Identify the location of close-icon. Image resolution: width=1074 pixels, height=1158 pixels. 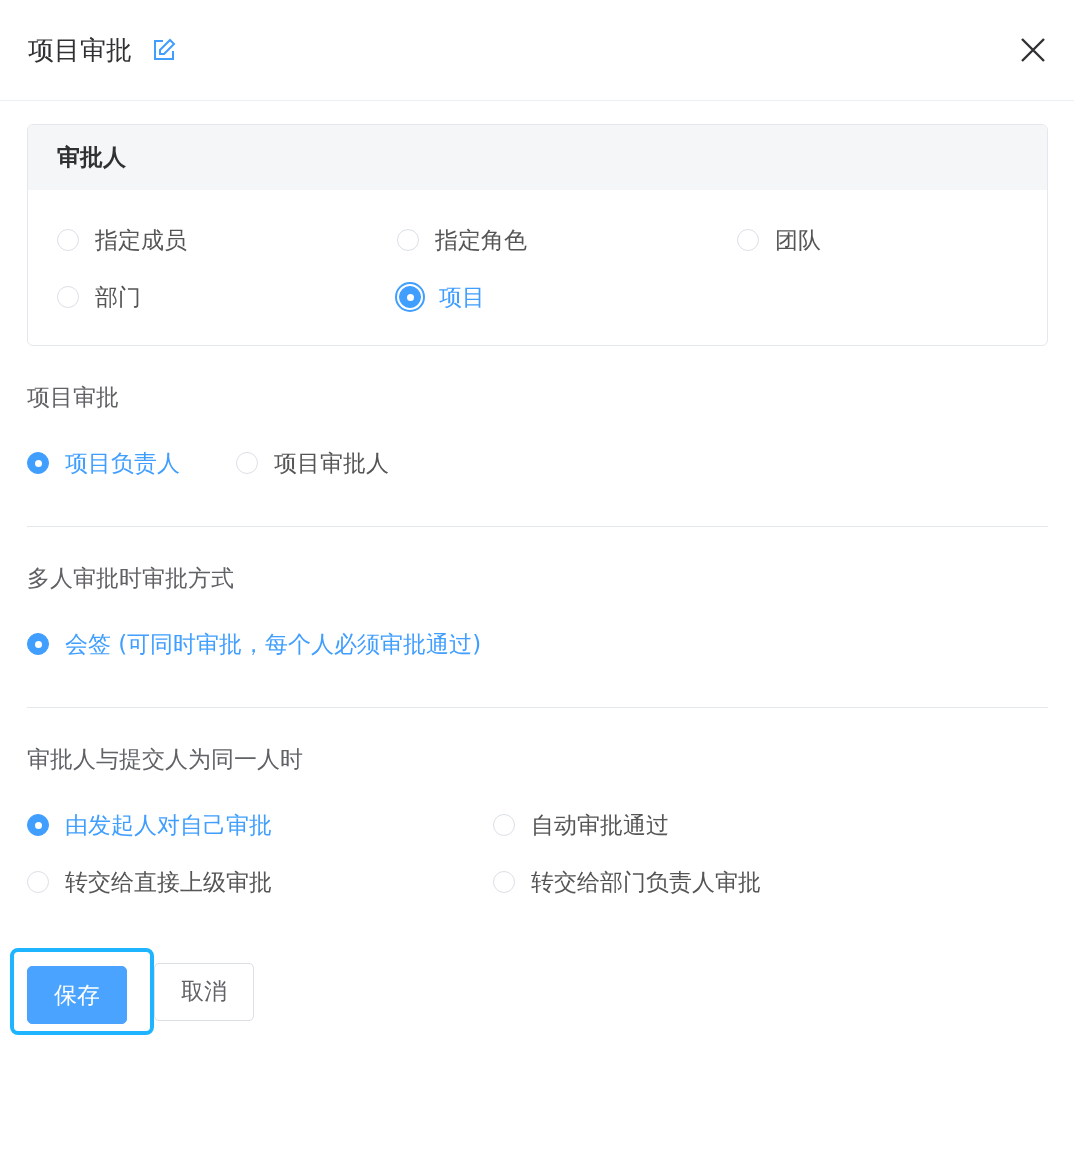
(1033, 50).